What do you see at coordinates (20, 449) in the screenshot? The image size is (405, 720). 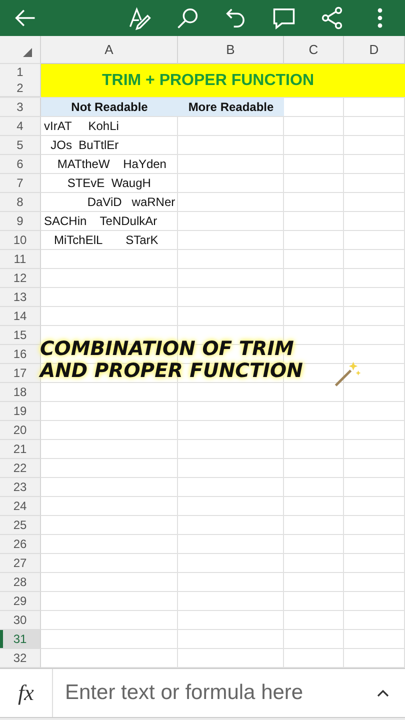 I see `row-number: 21` at bounding box center [20, 449].